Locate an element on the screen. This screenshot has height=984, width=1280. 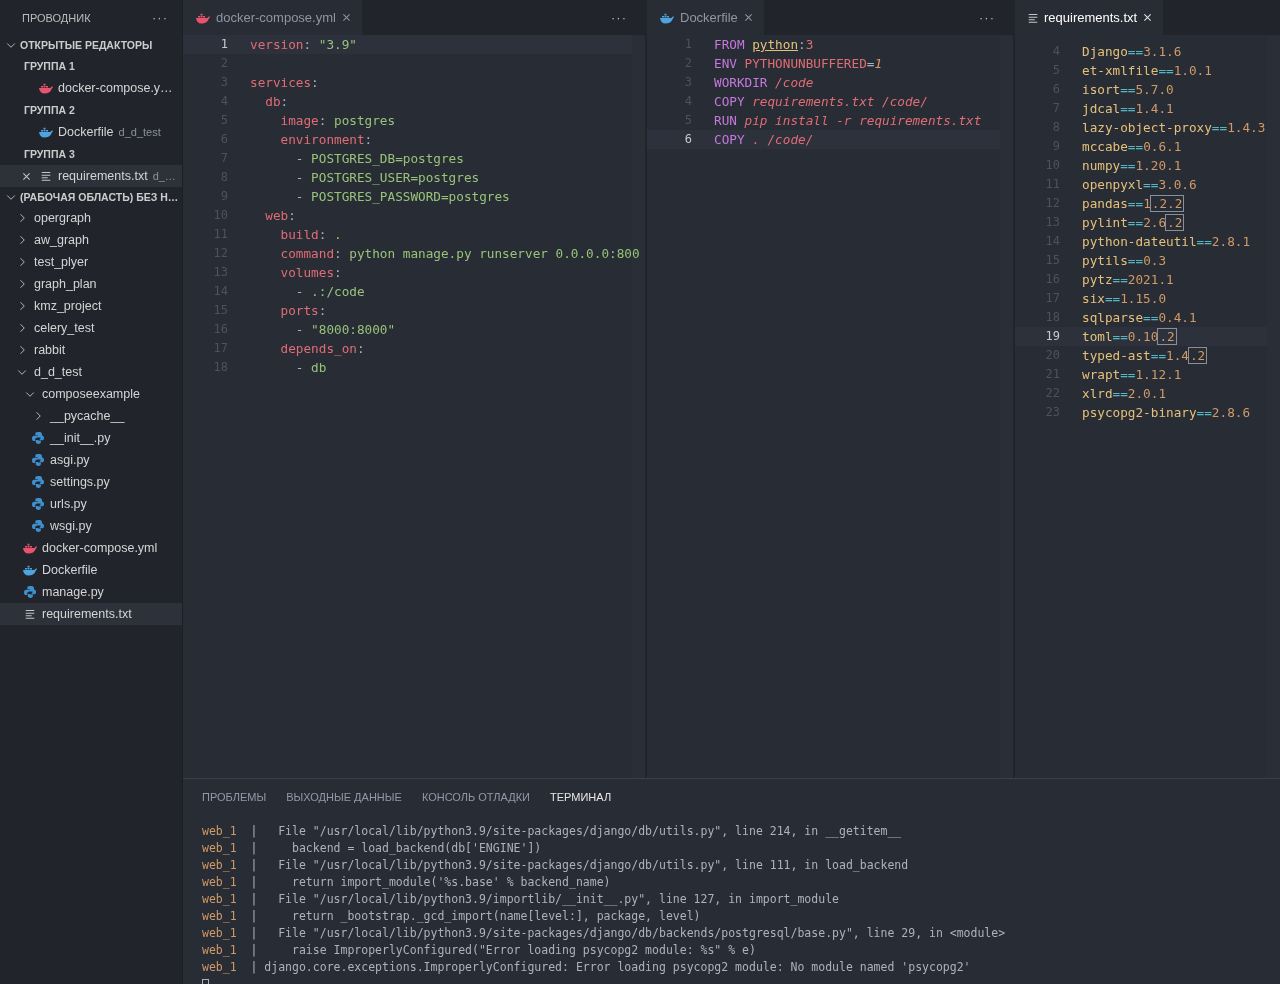
file-item: wsgi.py is located at coordinates (91, 526).